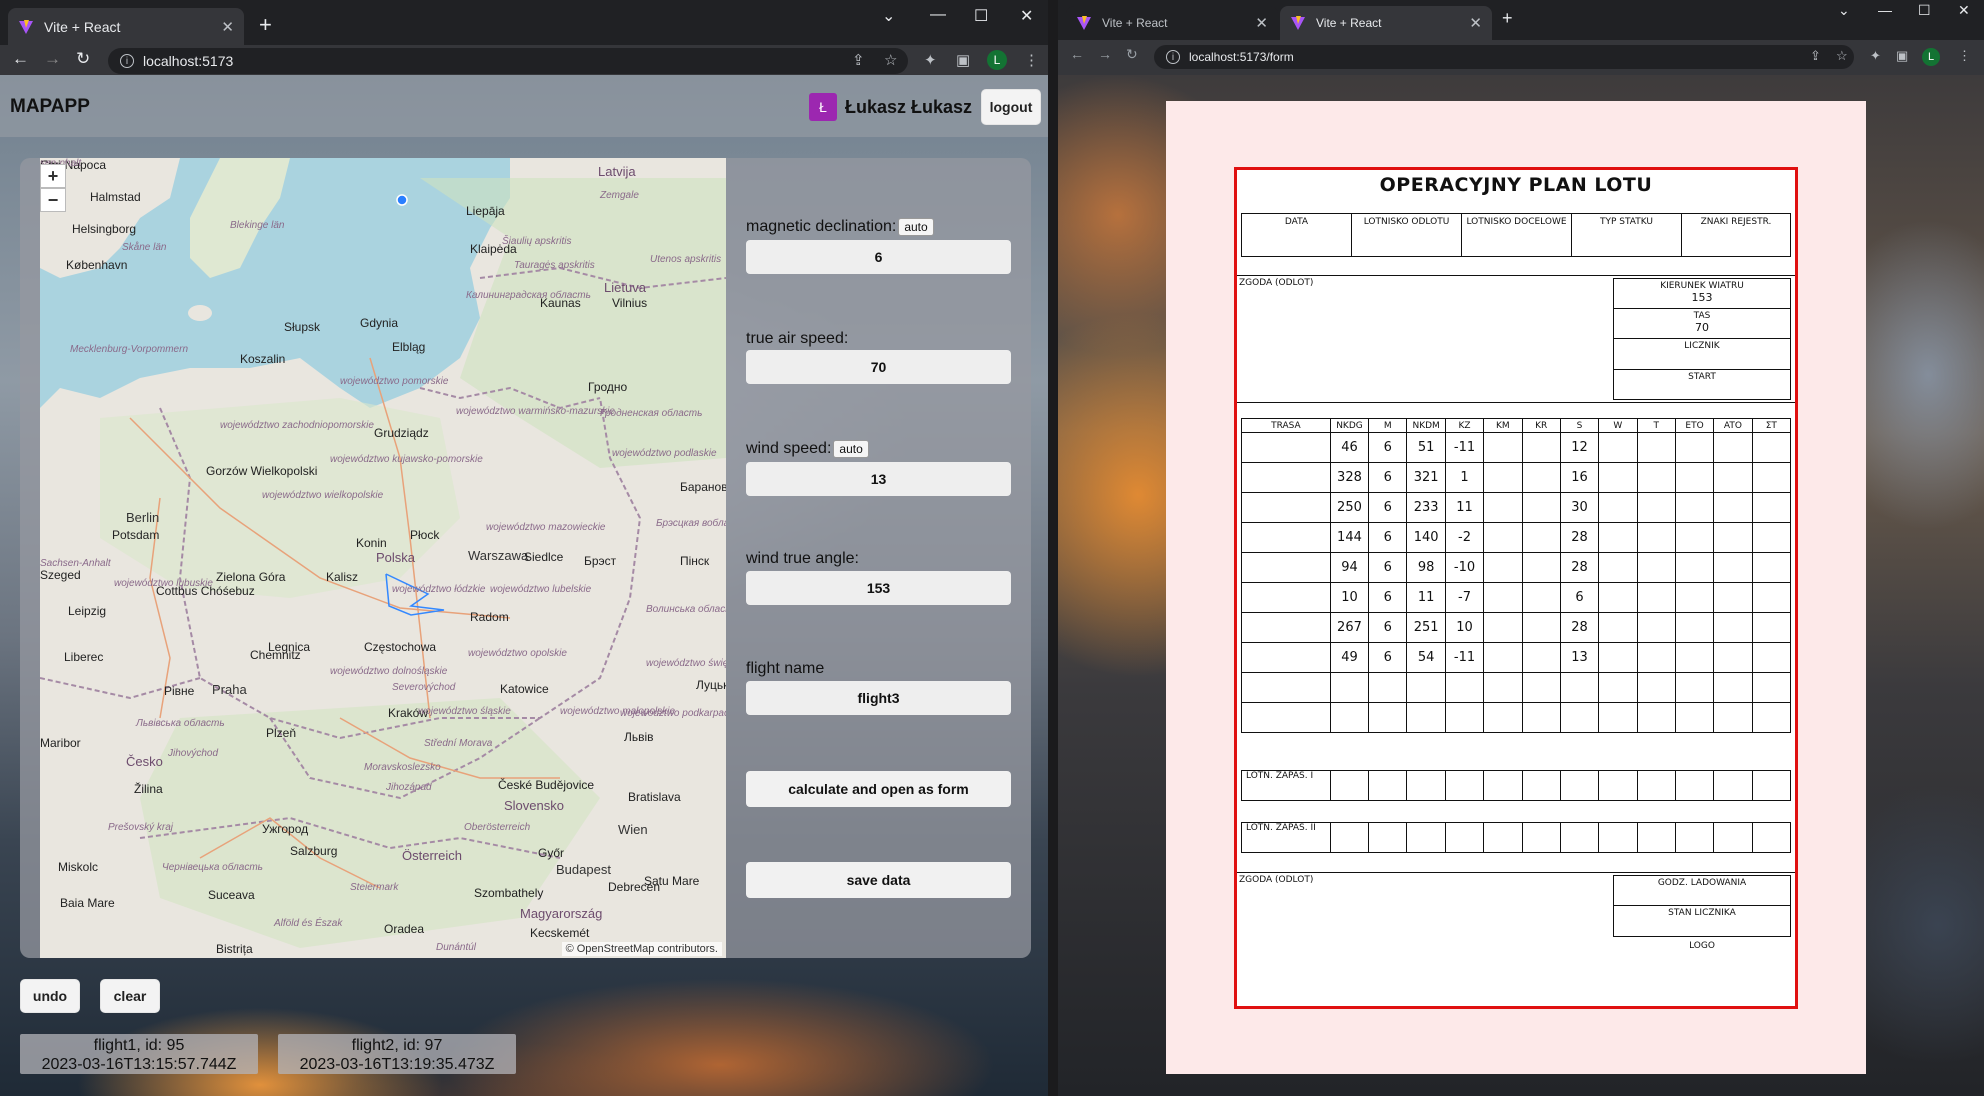  Describe the element at coordinates (139, 1064) in the screenshot. I see `saved-flight-date: 2023-03-16T13:15:57.744Z` at that location.